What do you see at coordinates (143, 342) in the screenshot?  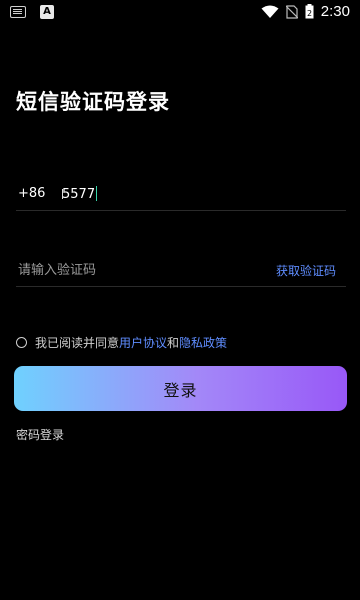 I see `user-agreement-link: 用户协议` at bounding box center [143, 342].